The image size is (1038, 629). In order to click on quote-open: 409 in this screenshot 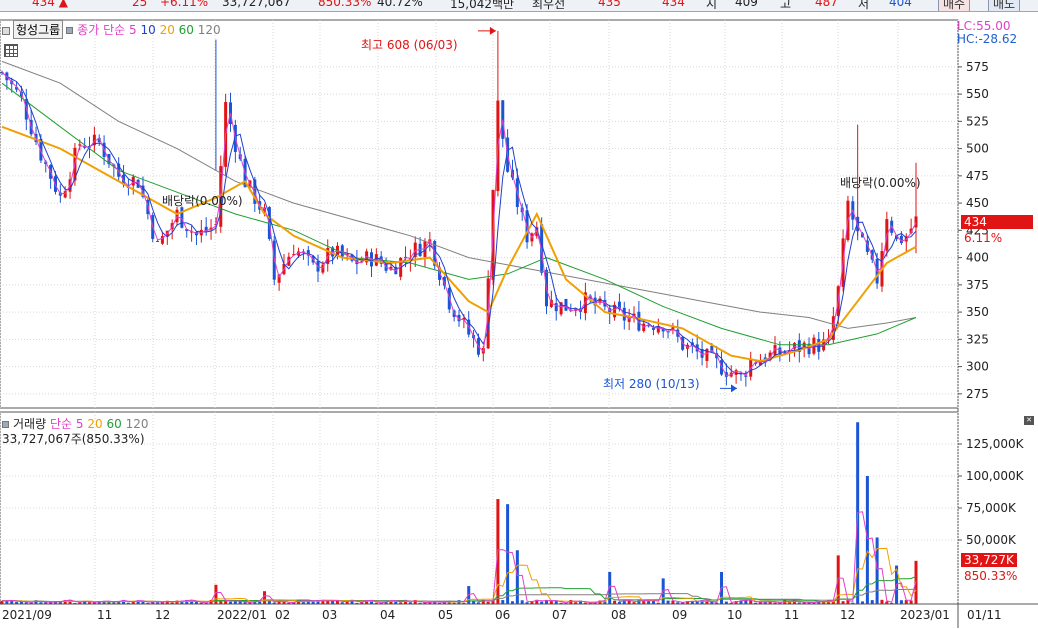, I will do `click(746, 4)`.